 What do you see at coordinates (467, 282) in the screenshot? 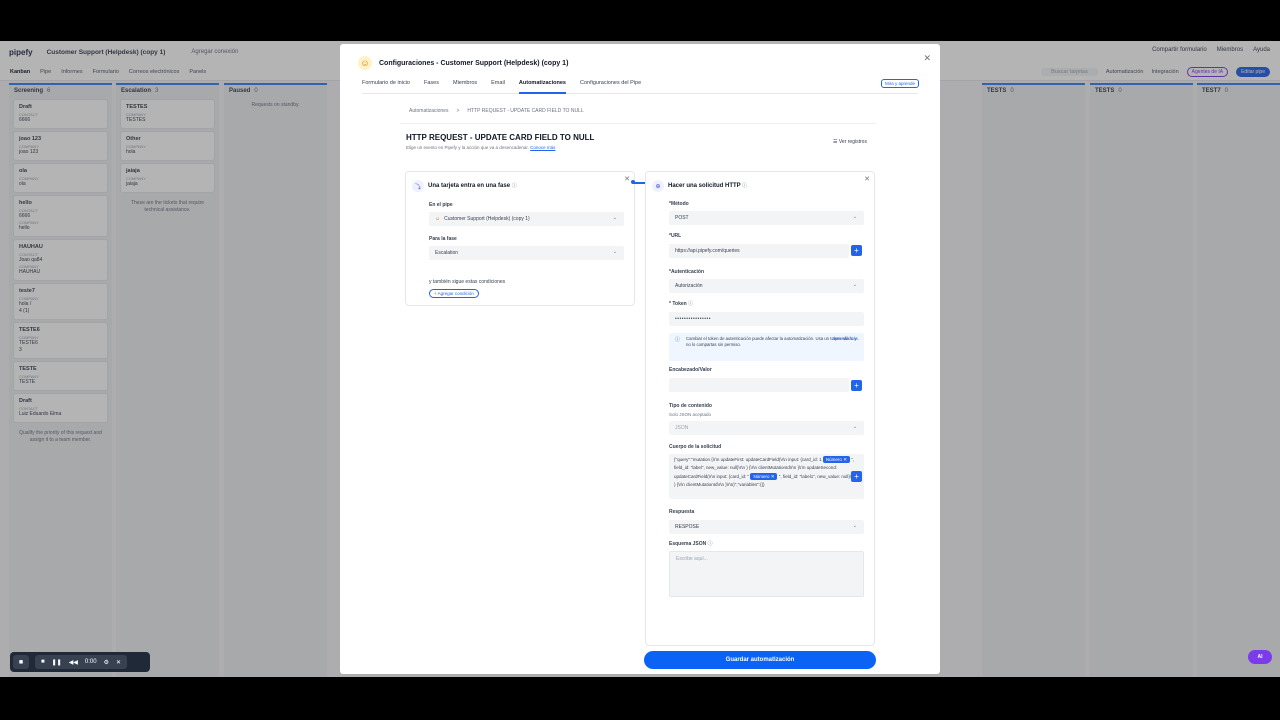
I see `conditions-label: y también sigue estas condiciones` at bounding box center [467, 282].